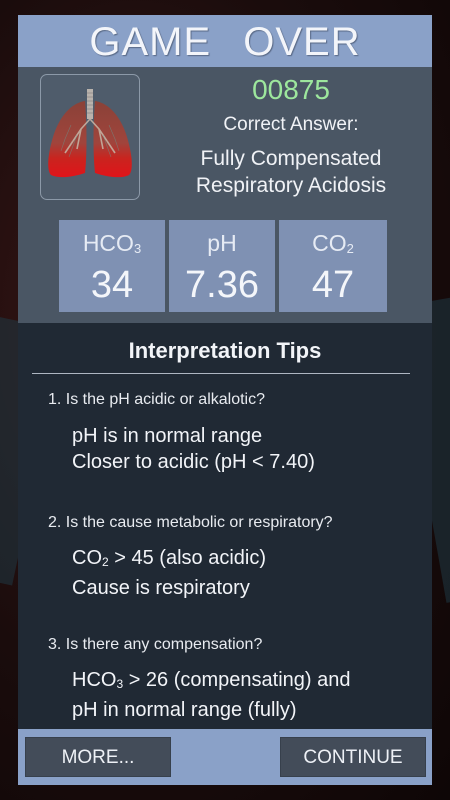 This screenshot has height=800, width=450. I want to click on answer-line-1: Fully Compensated, so click(291, 158).